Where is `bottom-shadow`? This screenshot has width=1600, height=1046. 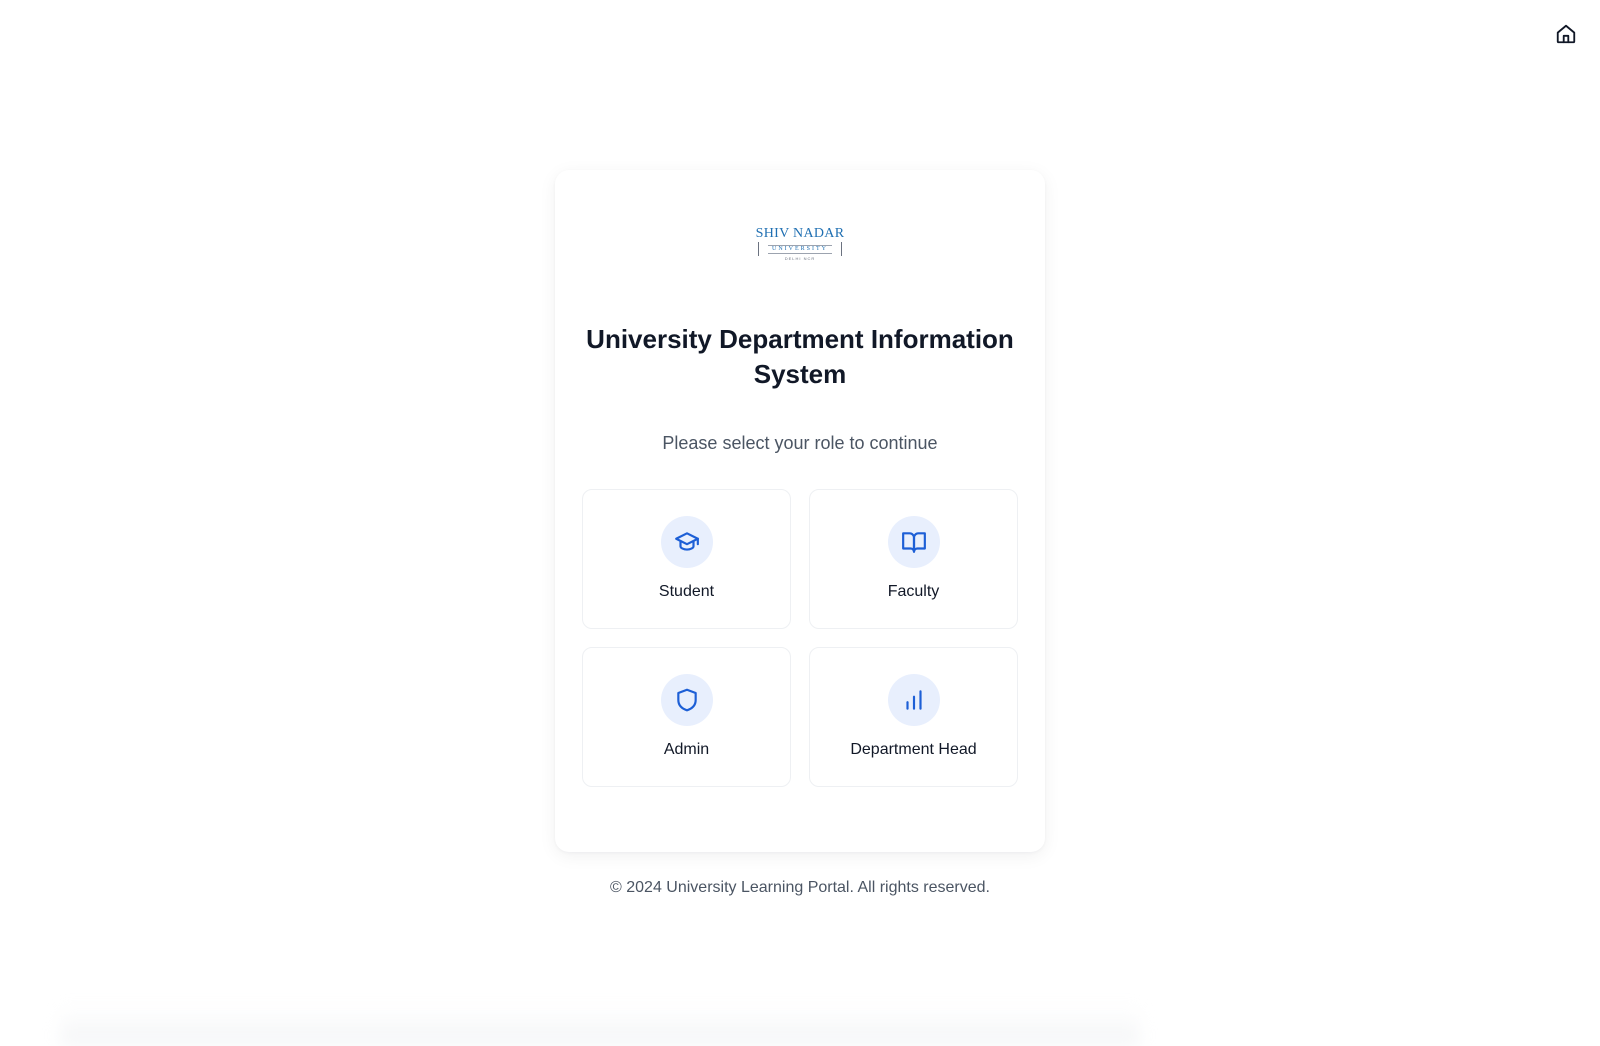
bottom-shadow is located at coordinates (600, 1026).